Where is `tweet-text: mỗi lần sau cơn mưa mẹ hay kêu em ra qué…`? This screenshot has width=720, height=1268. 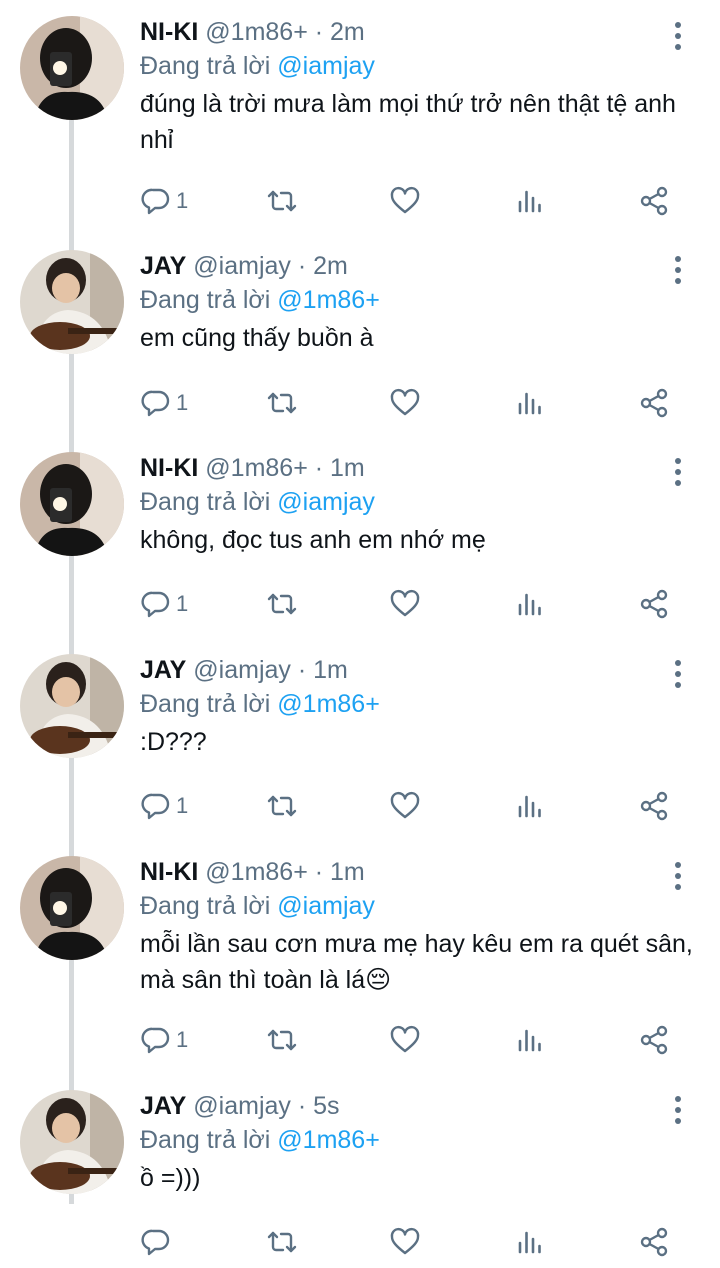 tweet-text: mỗi lần sau cơn mưa mẹ hay kêu em ra qué… is located at coordinates (416, 962).